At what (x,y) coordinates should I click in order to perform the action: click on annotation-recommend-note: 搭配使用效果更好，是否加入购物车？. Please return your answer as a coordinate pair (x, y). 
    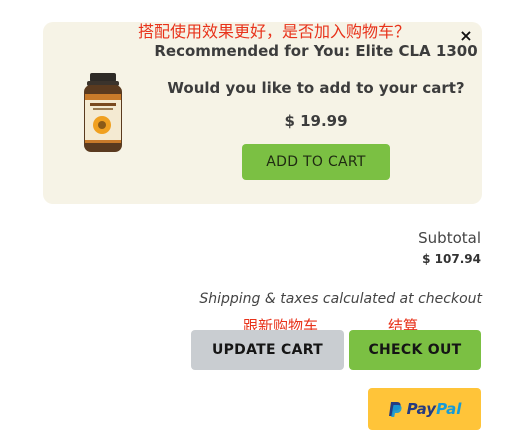
    Looking at the image, I should click on (274, 31).